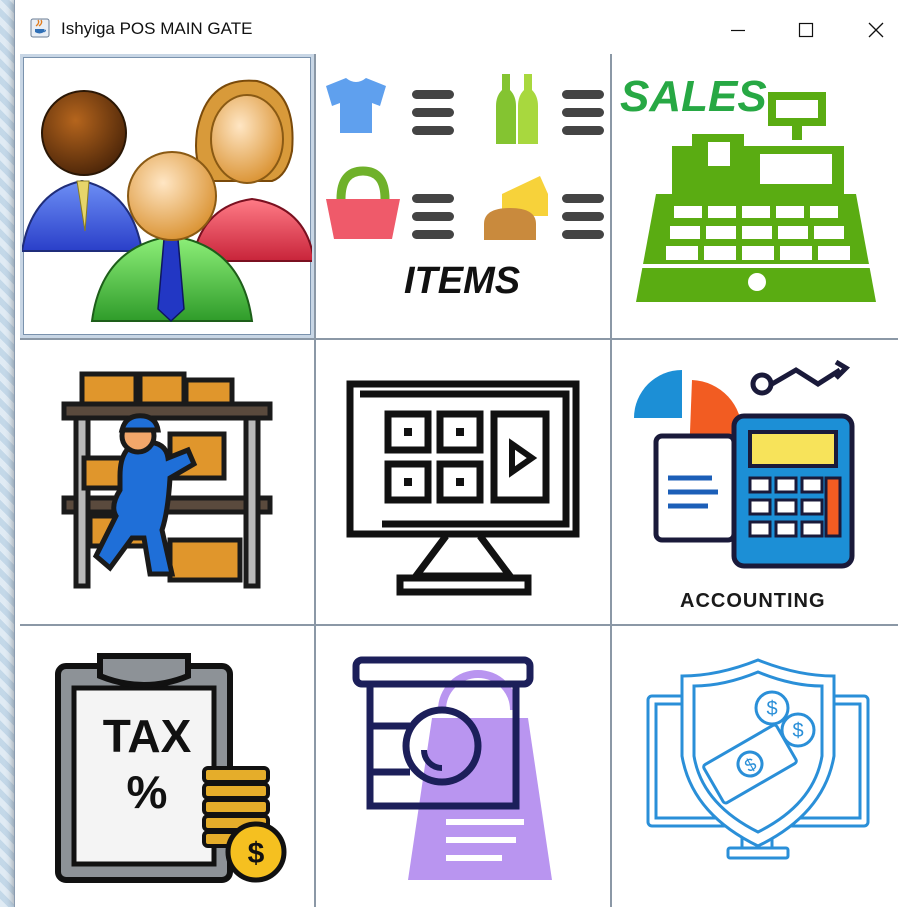  I want to click on sales-tile: SALES, so click(755, 196).